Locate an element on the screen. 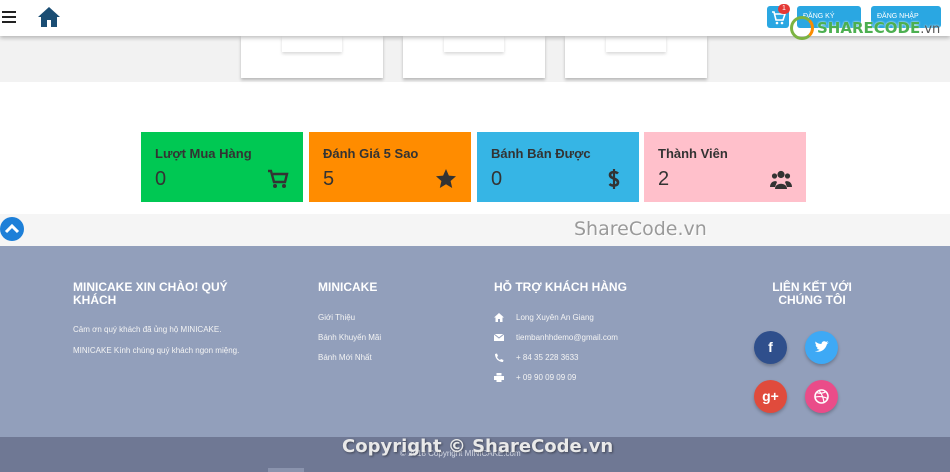  twitter-icon is located at coordinates (822, 346).